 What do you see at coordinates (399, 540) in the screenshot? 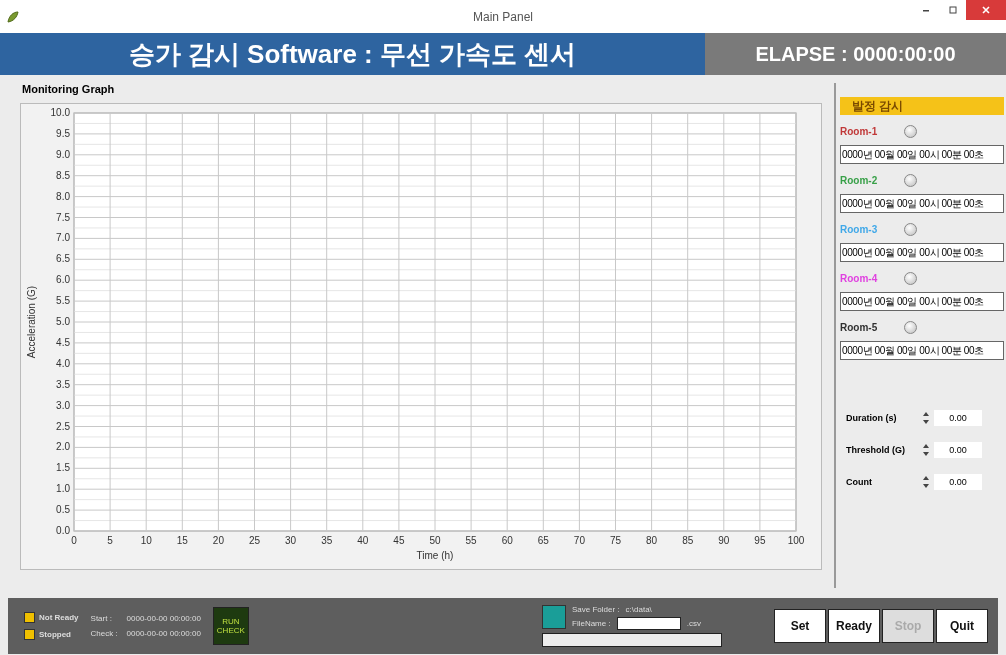
I see `x-tick-label: 45` at bounding box center [399, 540].